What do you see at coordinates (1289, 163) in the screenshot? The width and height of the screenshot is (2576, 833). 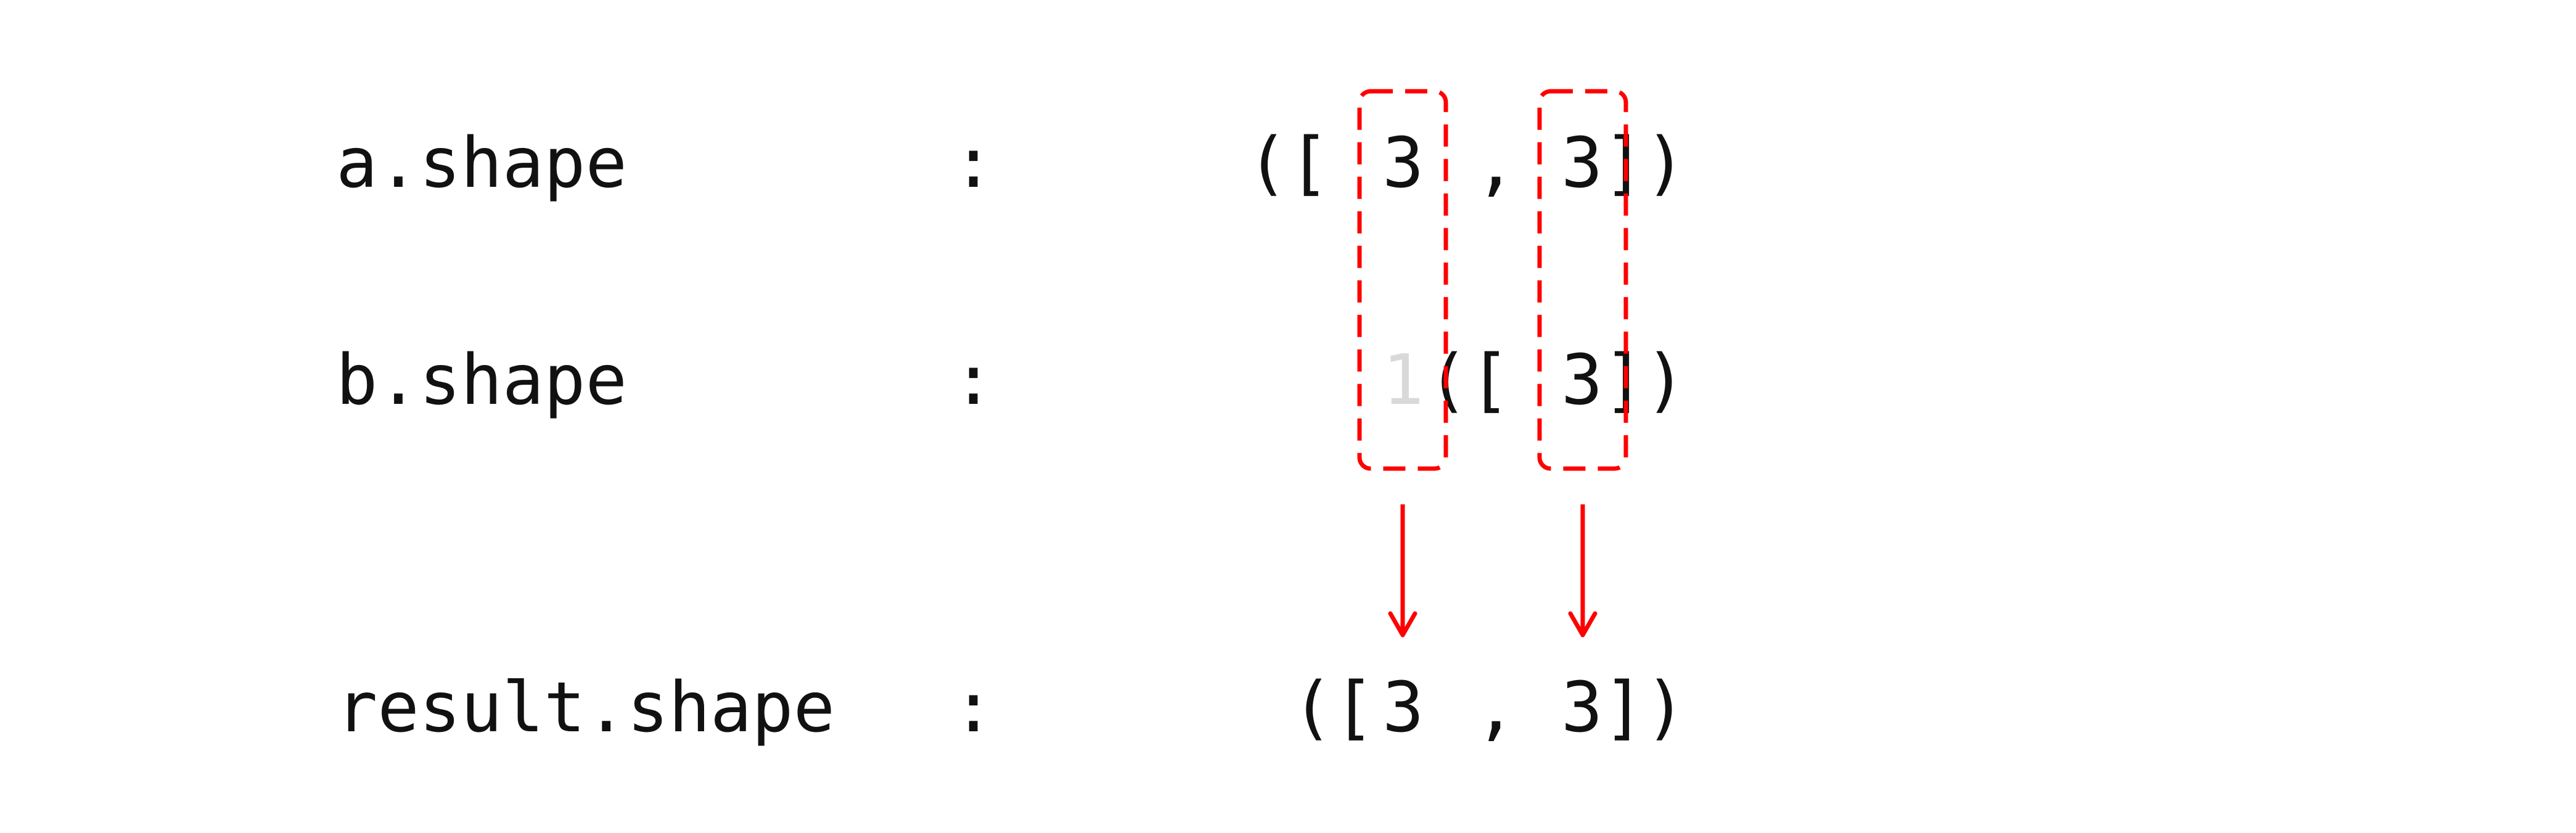 I see `a-shape-open-bracket: ([` at bounding box center [1289, 163].